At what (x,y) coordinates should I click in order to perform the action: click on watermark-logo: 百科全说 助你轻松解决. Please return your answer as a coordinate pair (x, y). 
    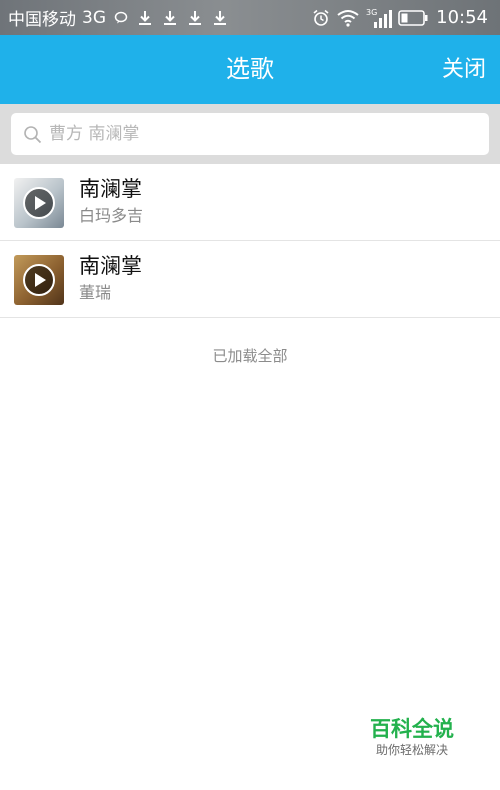
    Looking at the image, I should click on (412, 737).